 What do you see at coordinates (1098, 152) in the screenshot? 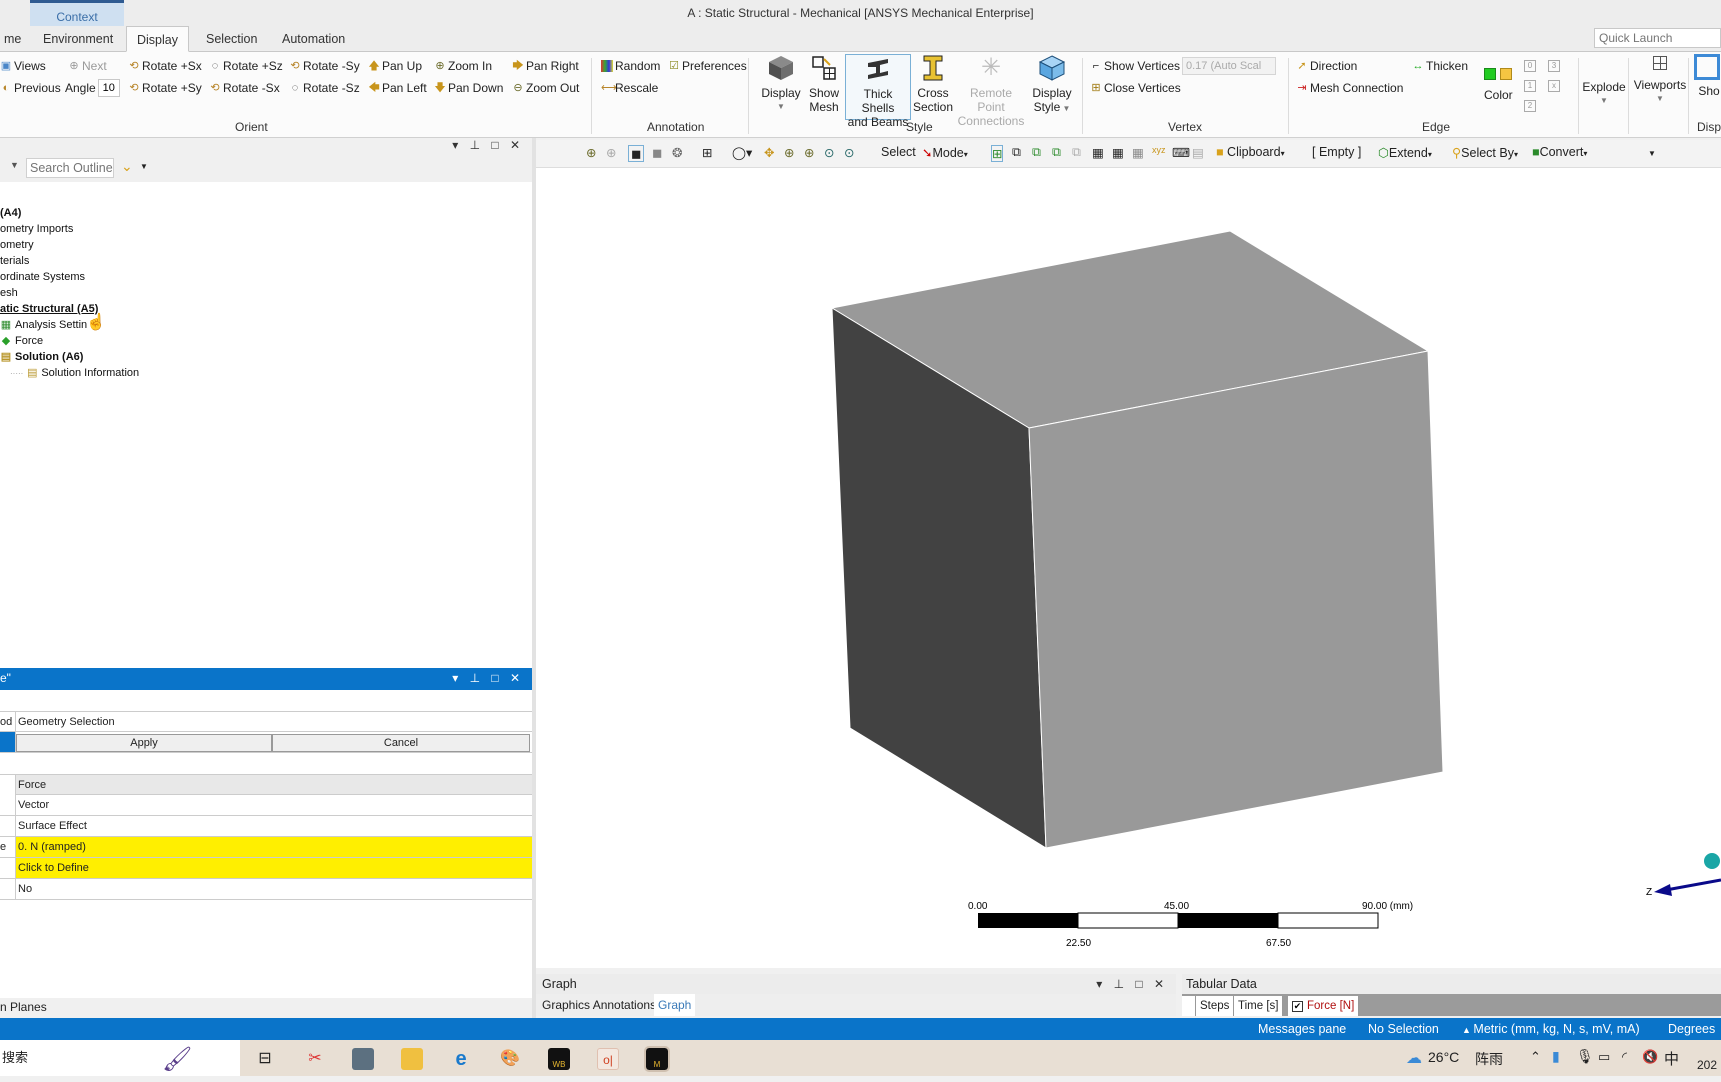
I see `select-node-icon: ▦` at bounding box center [1098, 152].